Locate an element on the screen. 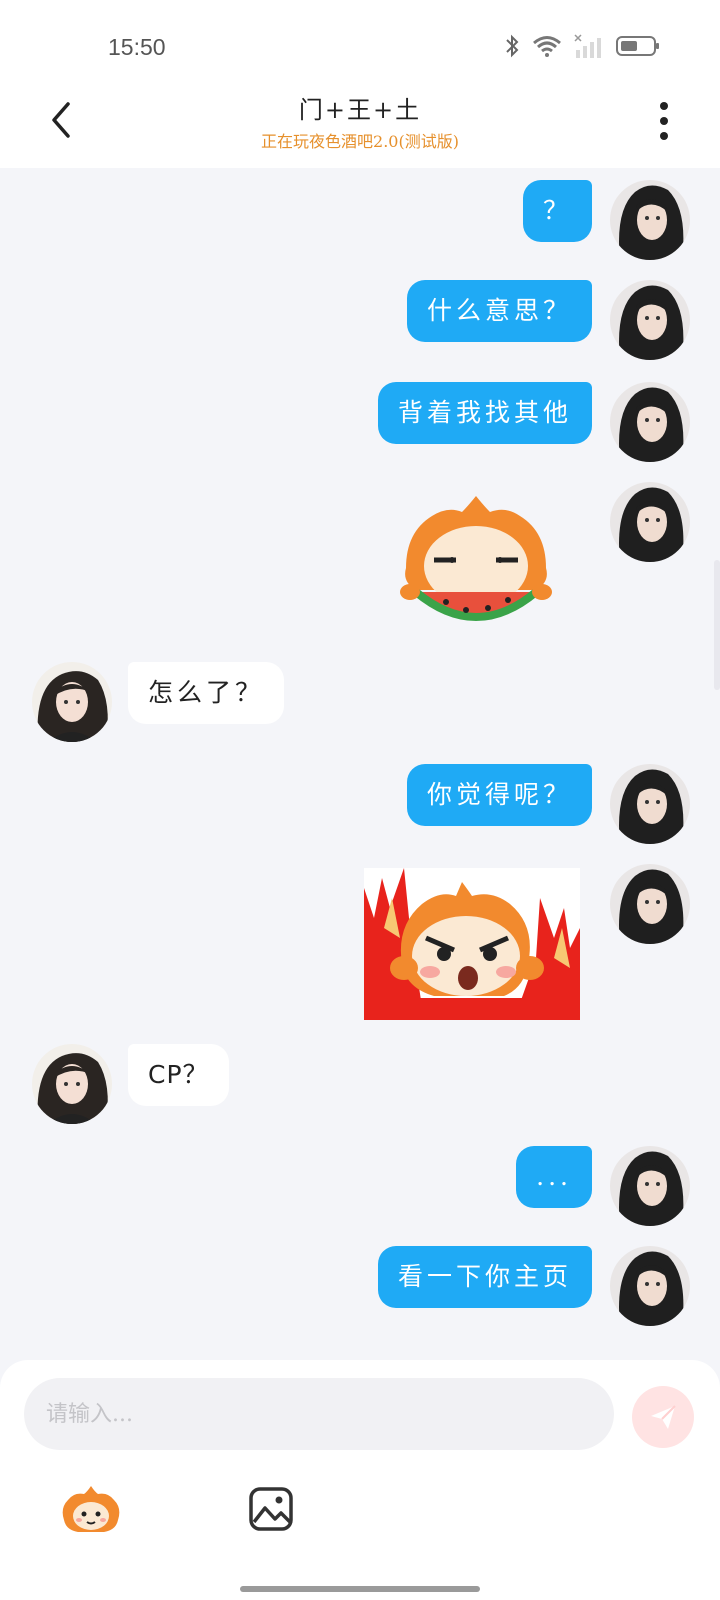 The height and width of the screenshot is (1600, 720). chat-subtitle: 正在玩夜色酒吧2.0(测试版) is located at coordinates (360, 141).